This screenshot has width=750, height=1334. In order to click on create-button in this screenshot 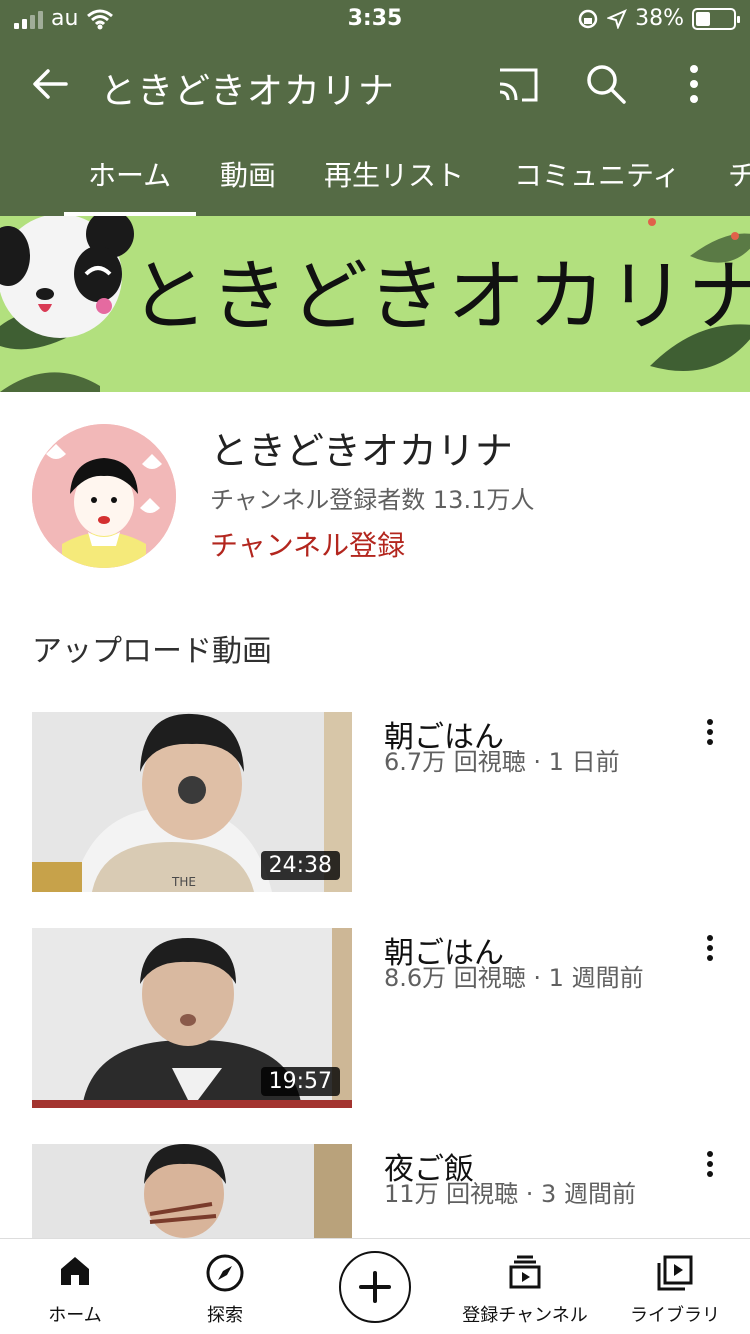, I will do `click(375, 1287)`.